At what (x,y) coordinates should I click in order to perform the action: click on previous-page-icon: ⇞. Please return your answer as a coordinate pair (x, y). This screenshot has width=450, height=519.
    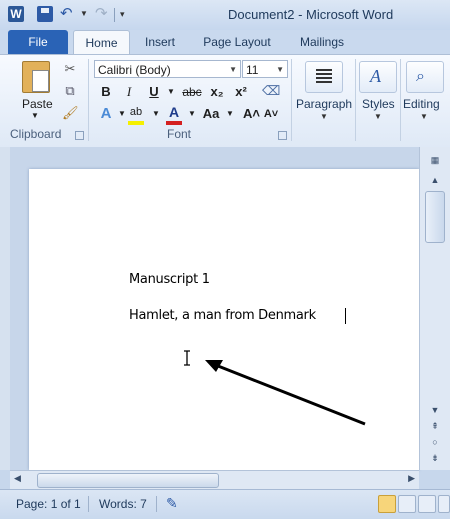
    Looking at the image, I should click on (435, 426).